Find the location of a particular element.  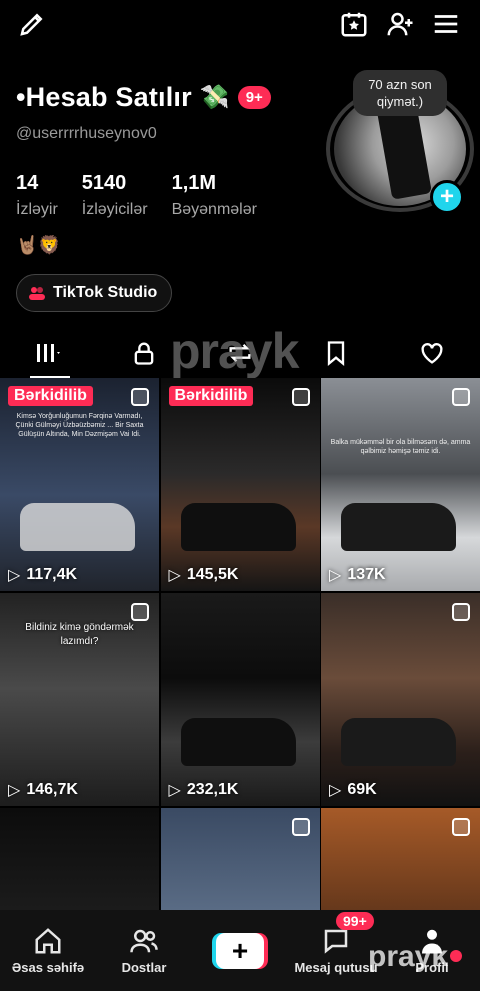

view-count: ▷ 137K is located at coordinates (357, 575).